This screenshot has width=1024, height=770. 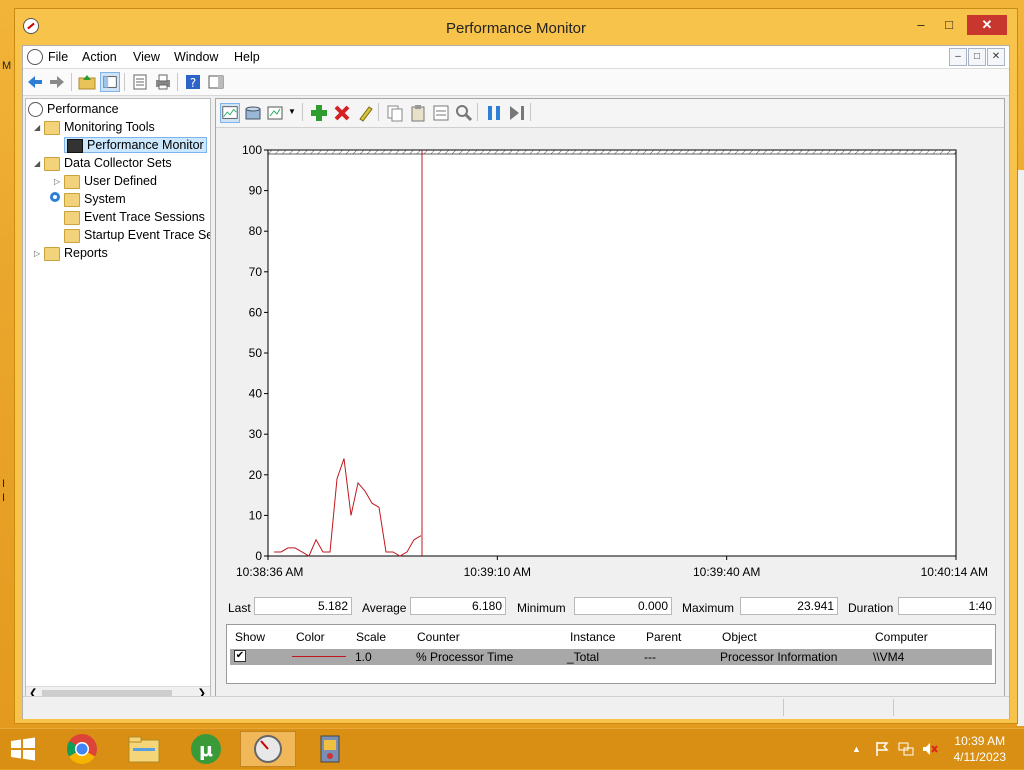 I want to click on update-data-icon, so click(x=517, y=113).